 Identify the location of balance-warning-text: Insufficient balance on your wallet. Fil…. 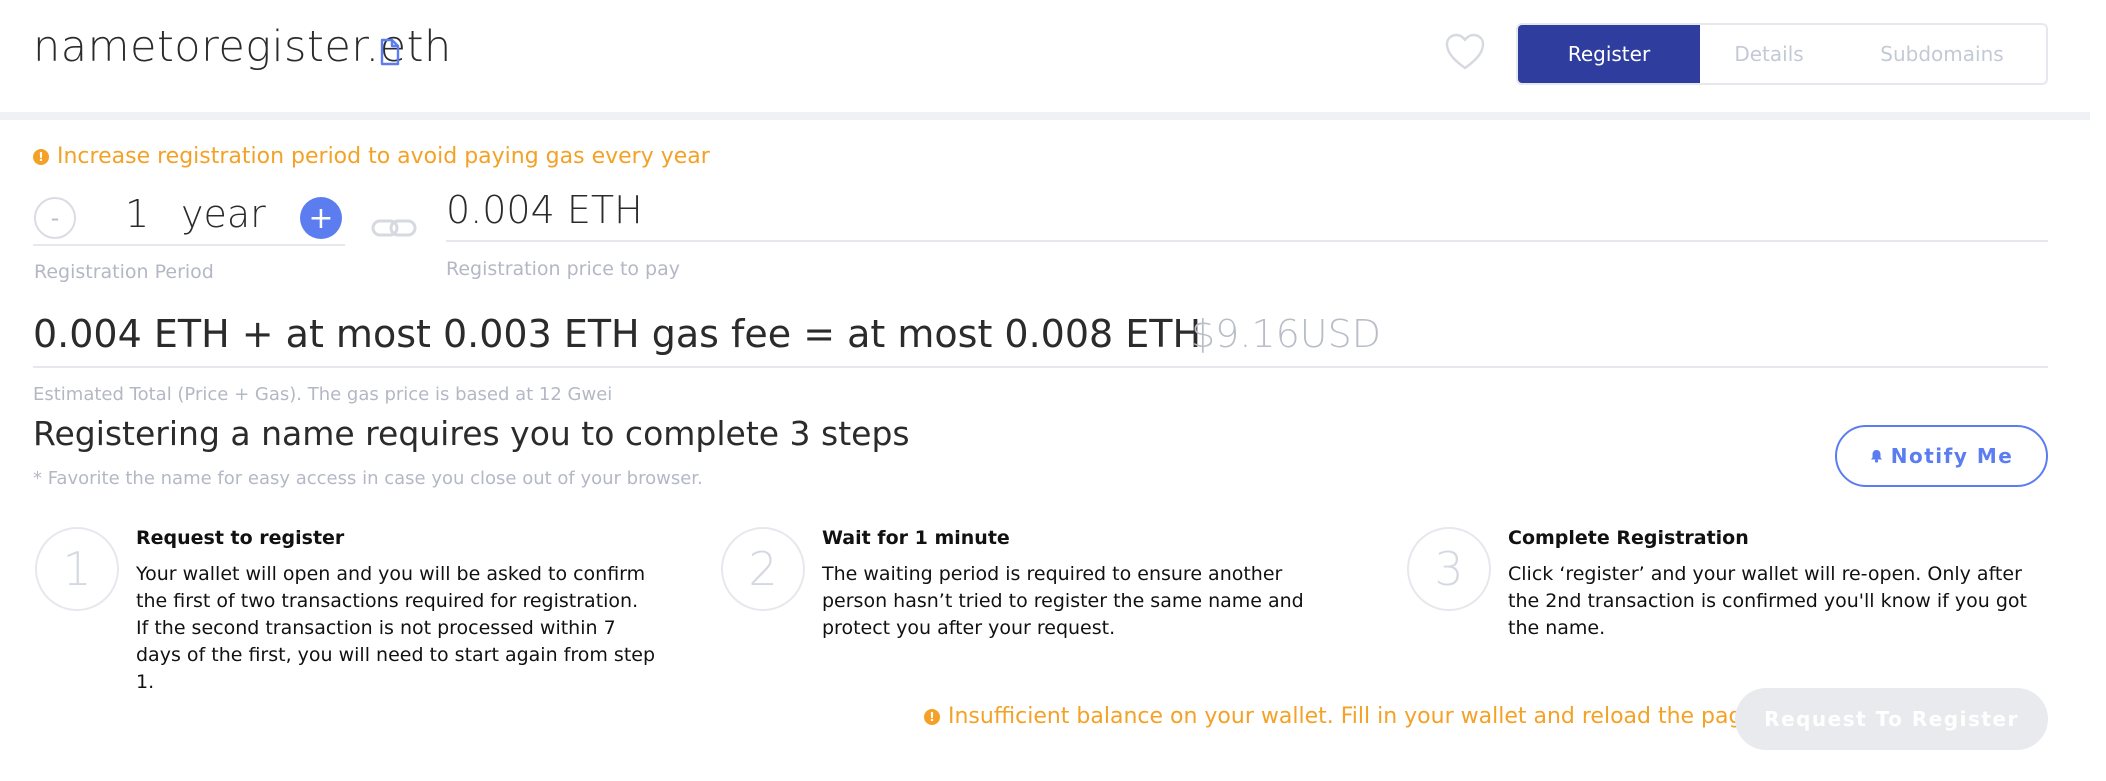
(1355, 716).